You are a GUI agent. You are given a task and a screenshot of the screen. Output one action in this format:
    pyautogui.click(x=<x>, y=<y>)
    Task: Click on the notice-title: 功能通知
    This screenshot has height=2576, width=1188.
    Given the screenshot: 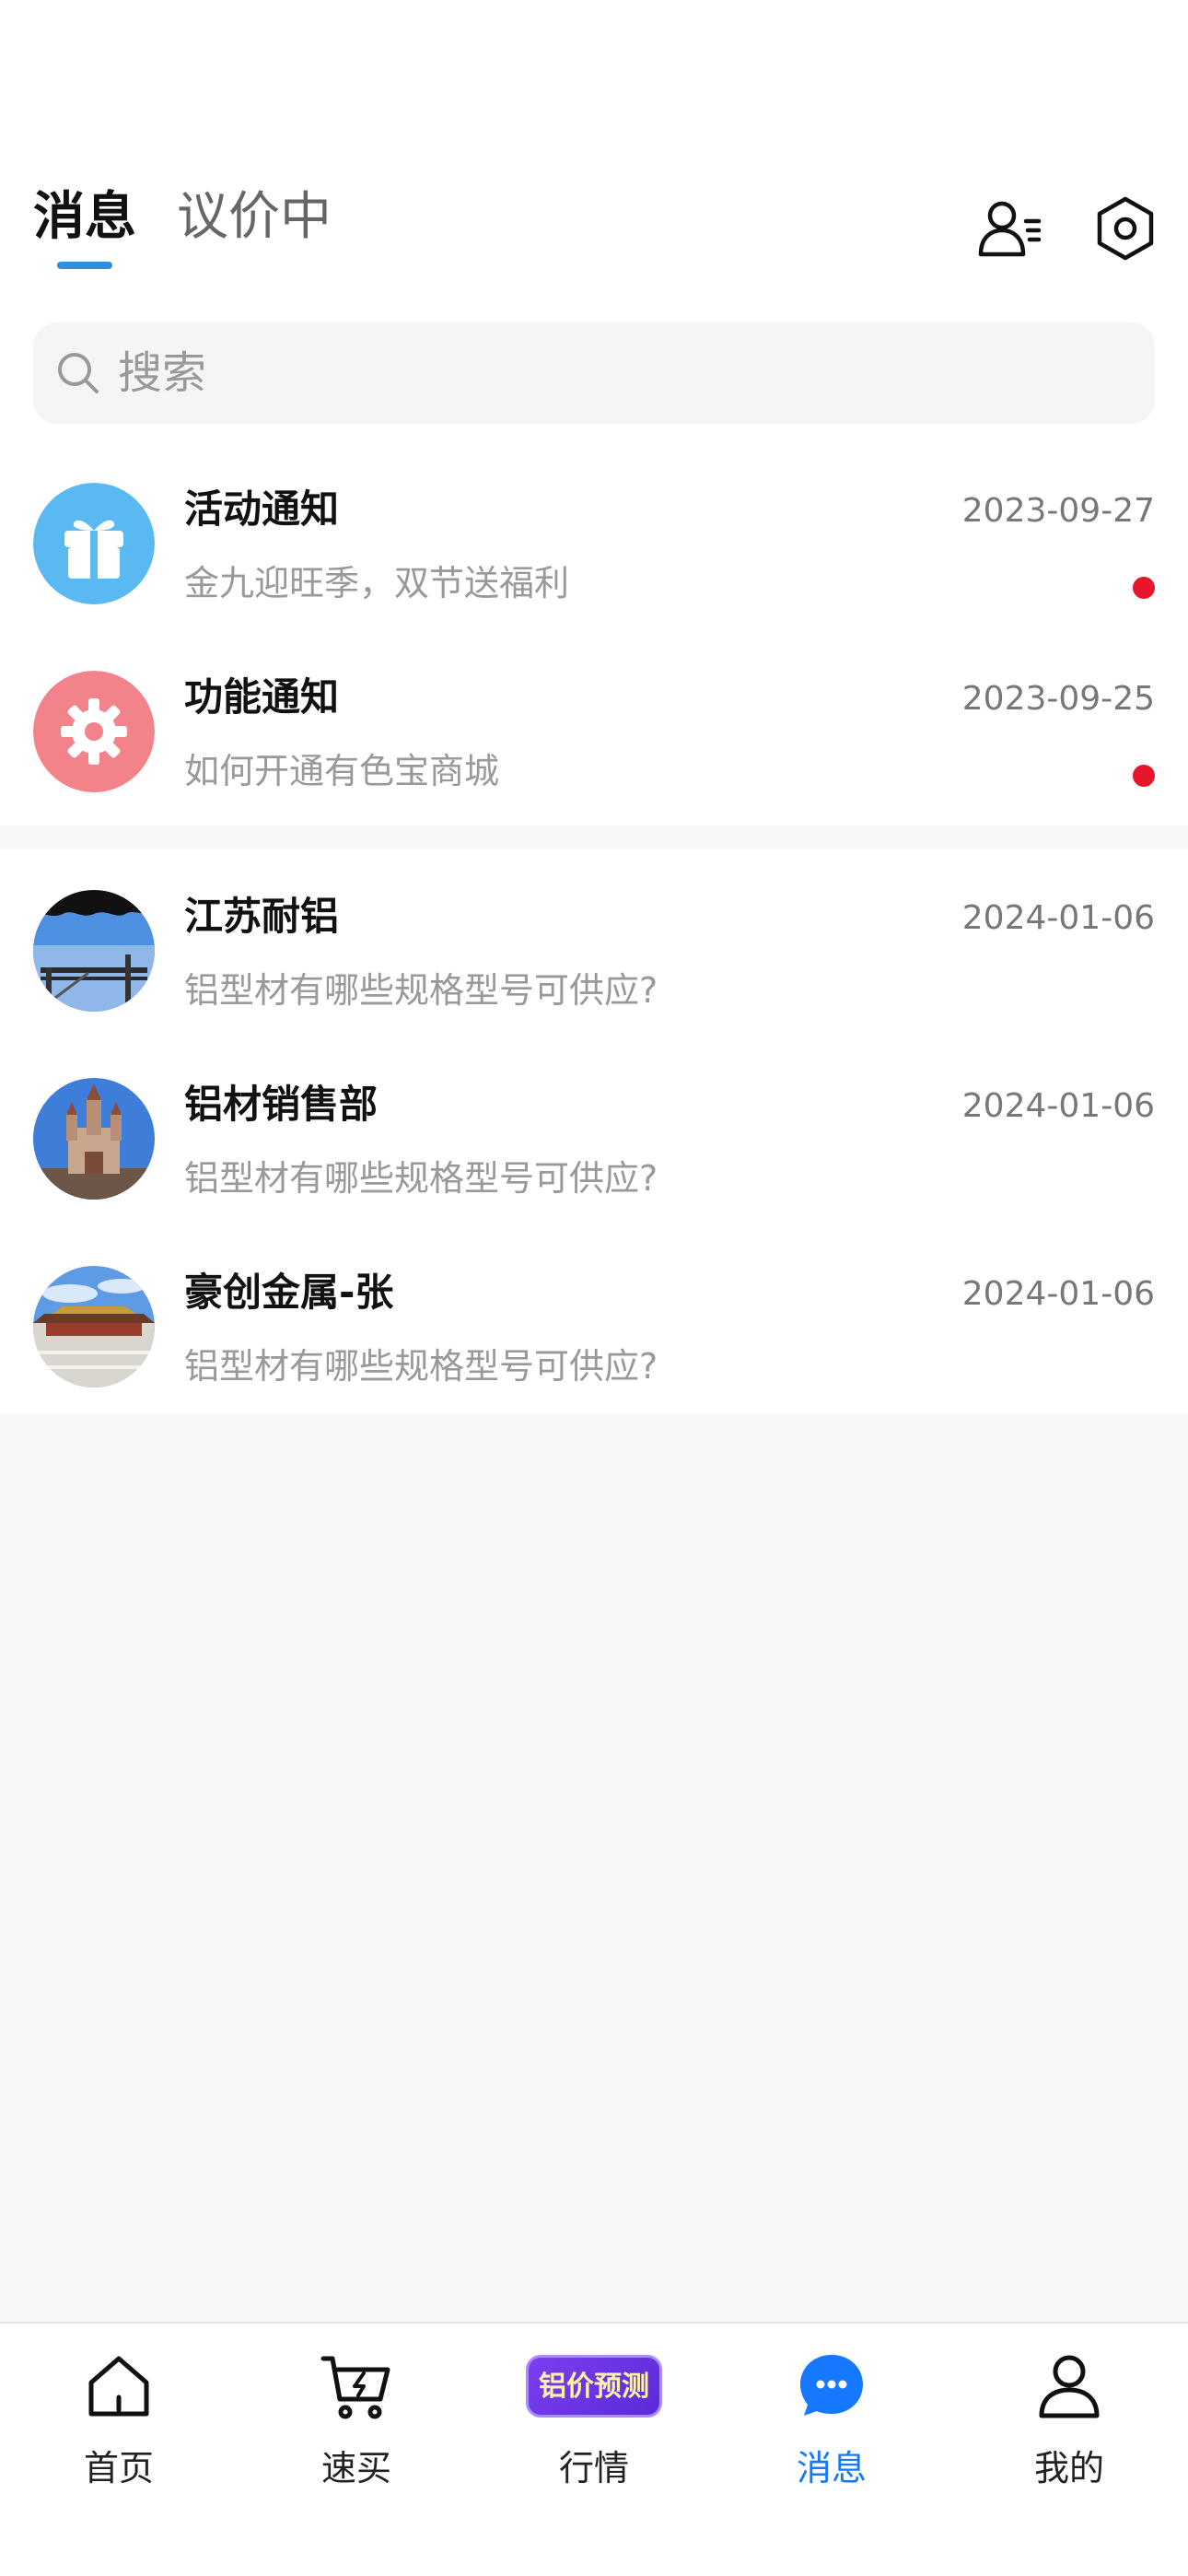 What is the action you would take?
    pyautogui.click(x=262, y=697)
    